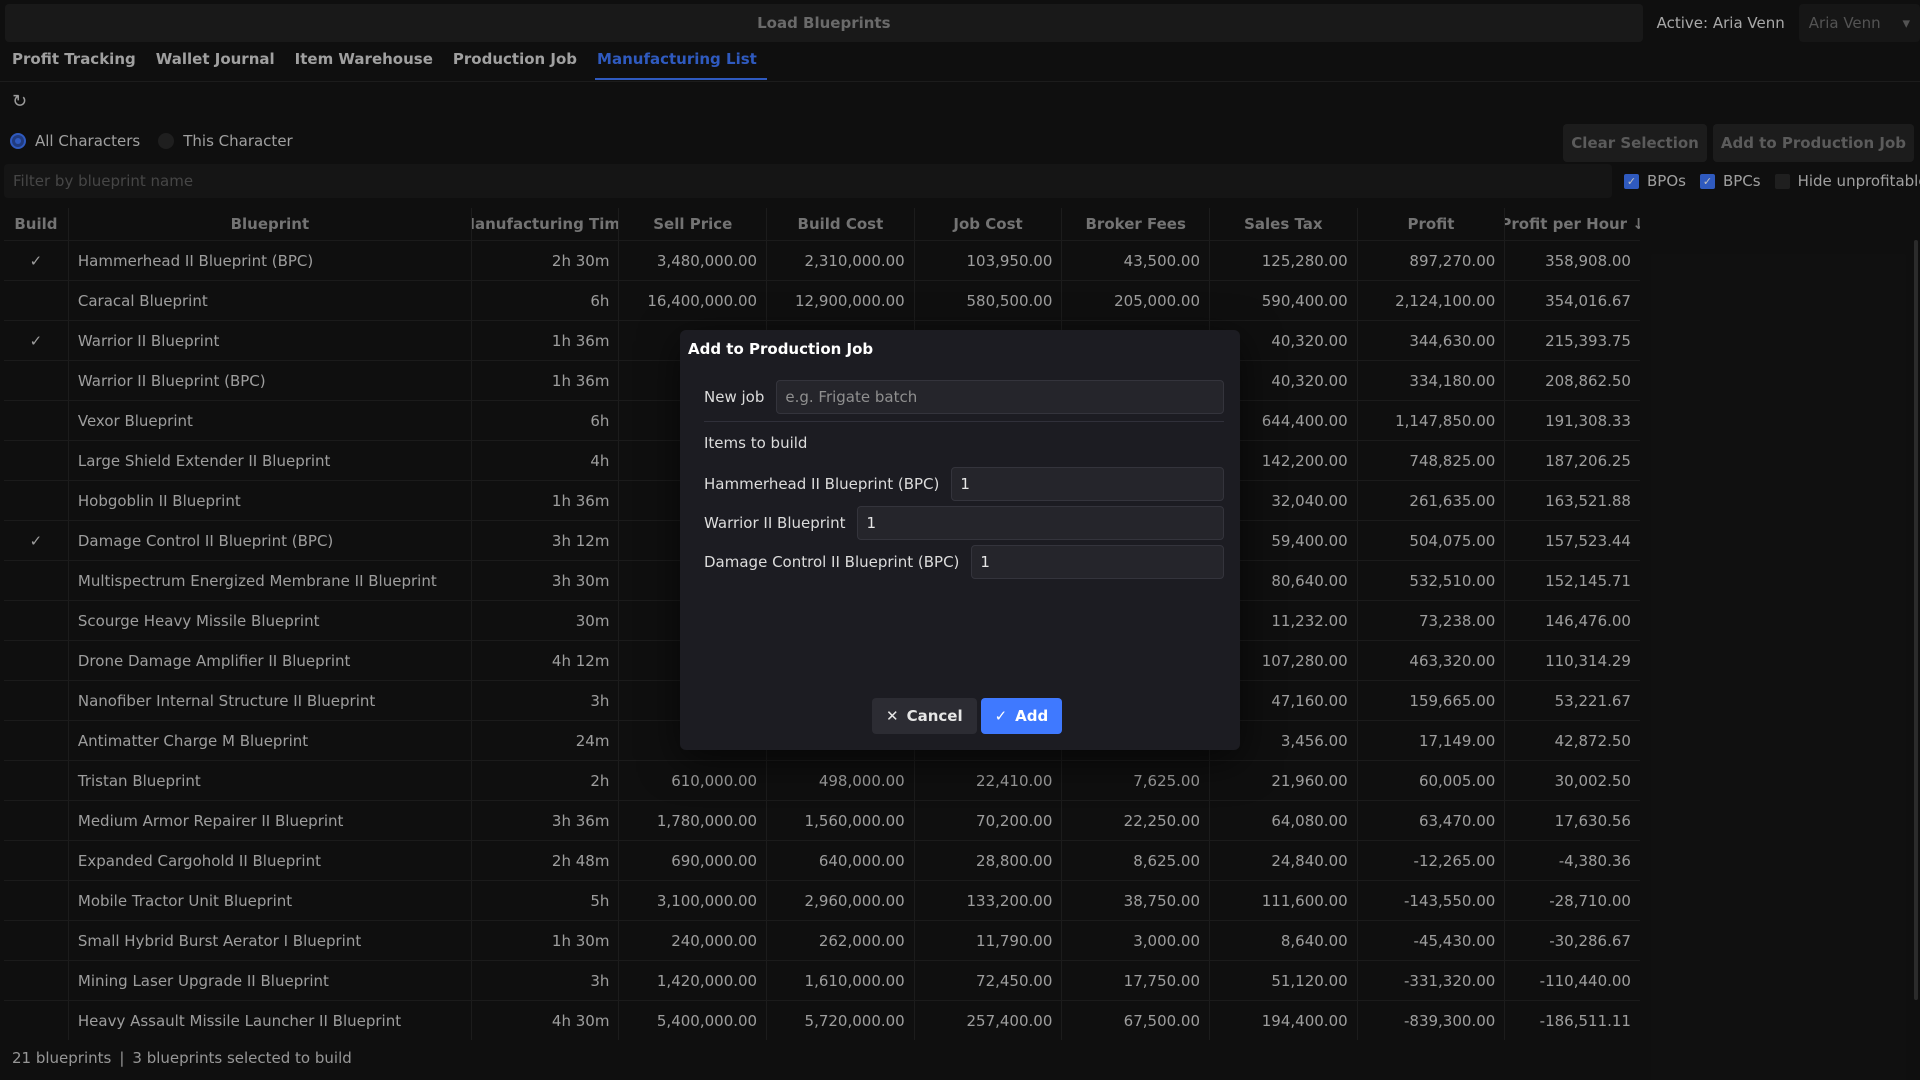 Image resolution: width=1920 pixels, height=1080 pixels. What do you see at coordinates (832, 562) in the screenshot?
I see `item-name: Damage Control II Blueprint (BPC)` at bounding box center [832, 562].